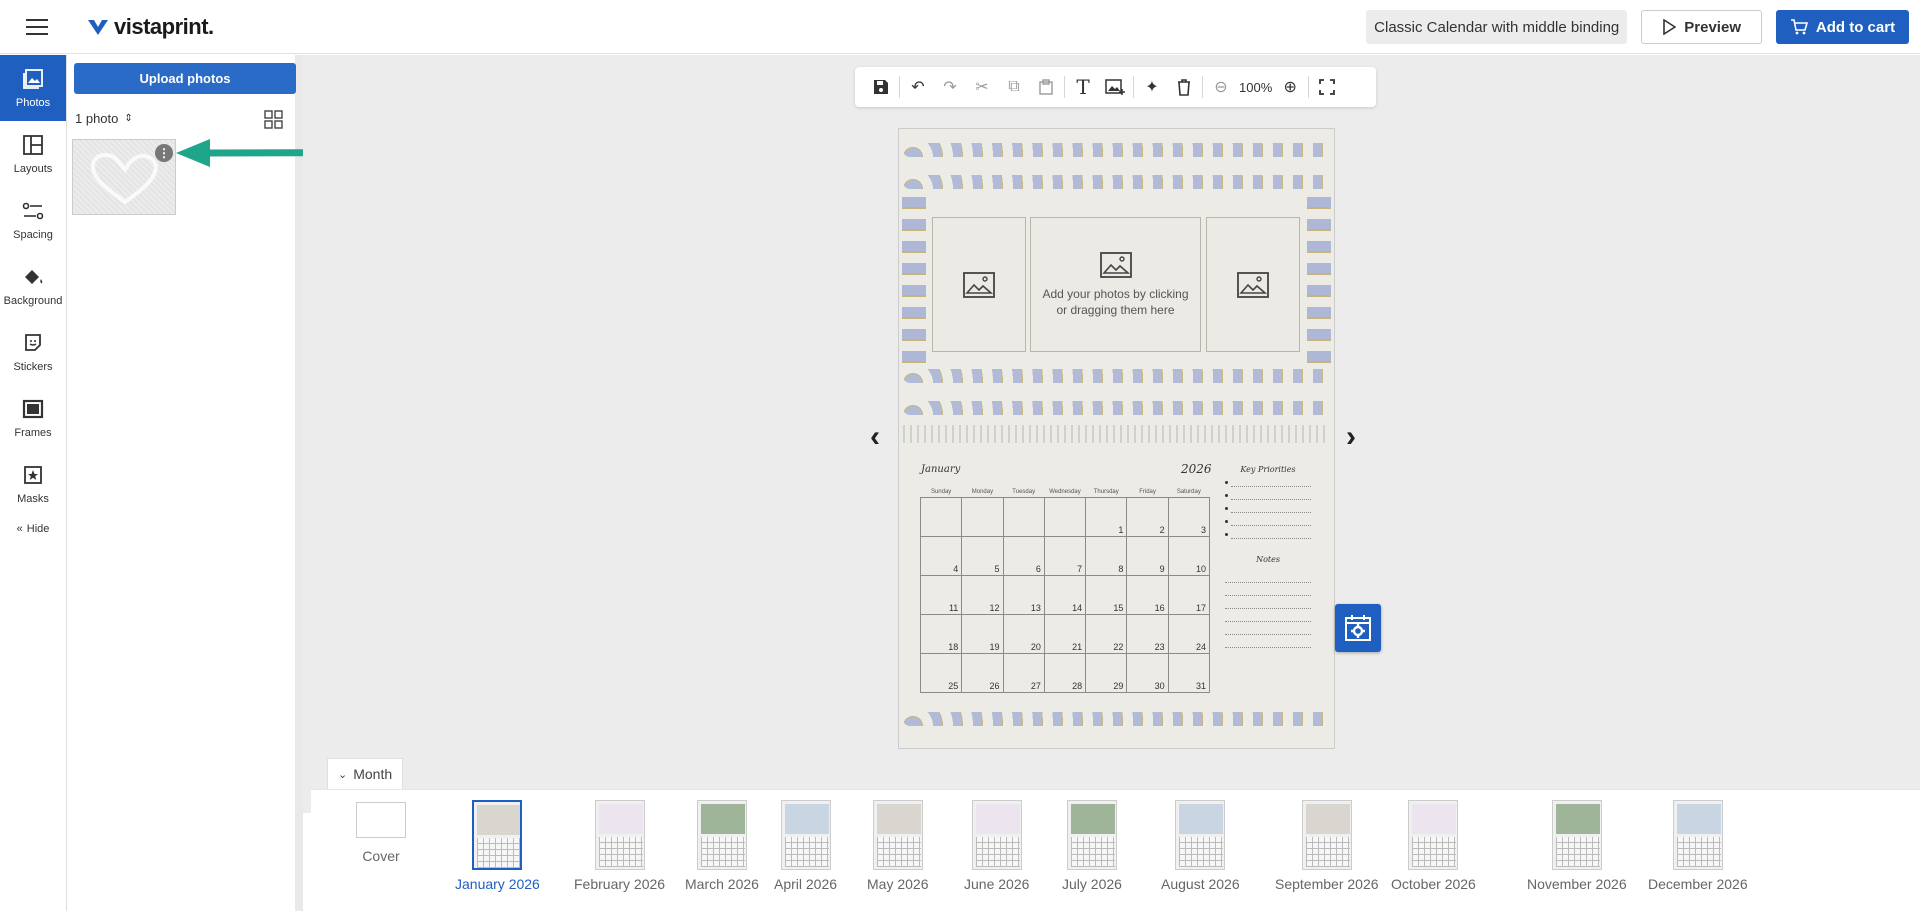  I want to click on text-icon: T, so click(1083, 87).